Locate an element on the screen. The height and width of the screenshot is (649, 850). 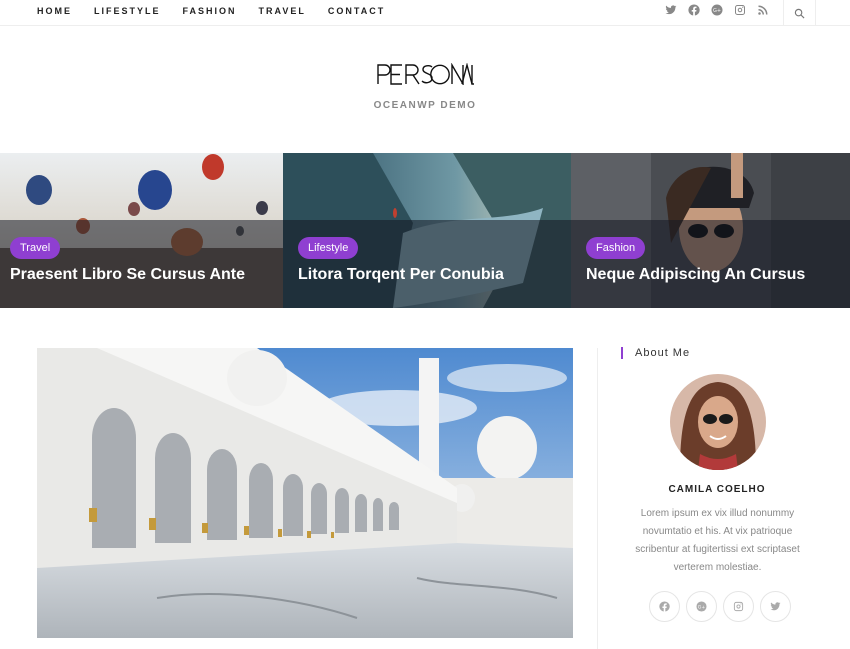
nav-lifestyle: LIFESTYLE is located at coordinates (127, 11).